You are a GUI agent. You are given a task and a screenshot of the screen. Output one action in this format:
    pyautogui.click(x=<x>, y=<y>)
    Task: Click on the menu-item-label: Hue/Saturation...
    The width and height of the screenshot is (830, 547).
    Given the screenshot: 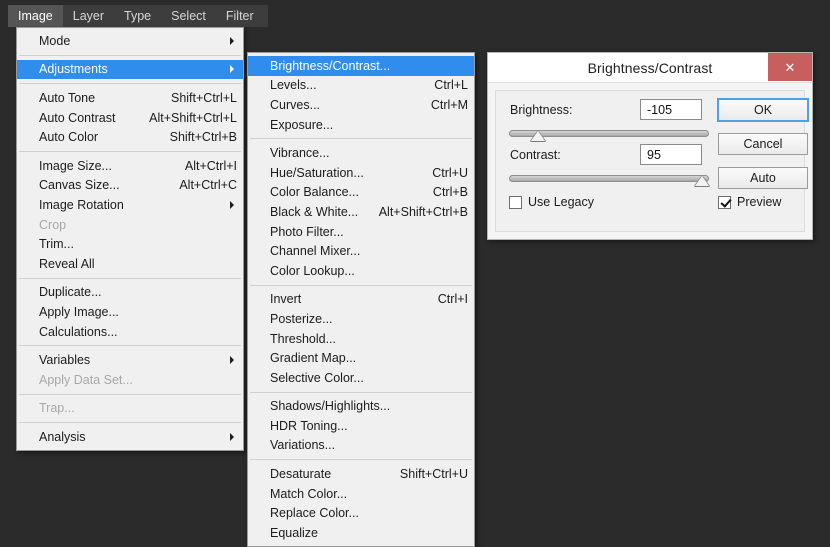 What is the action you would take?
    pyautogui.click(x=317, y=172)
    